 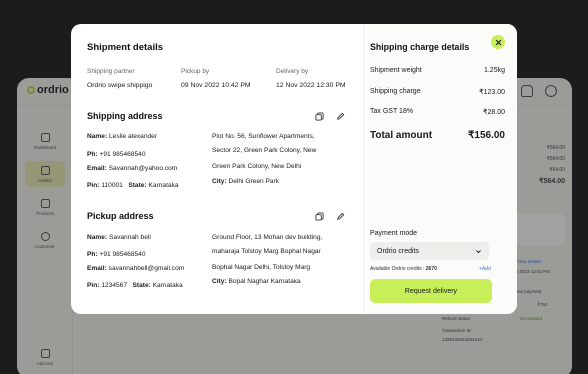 What do you see at coordinates (394, 233) in the screenshot?
I see `payment-mode-label: Payment mode` at bounding box center [394, 233].